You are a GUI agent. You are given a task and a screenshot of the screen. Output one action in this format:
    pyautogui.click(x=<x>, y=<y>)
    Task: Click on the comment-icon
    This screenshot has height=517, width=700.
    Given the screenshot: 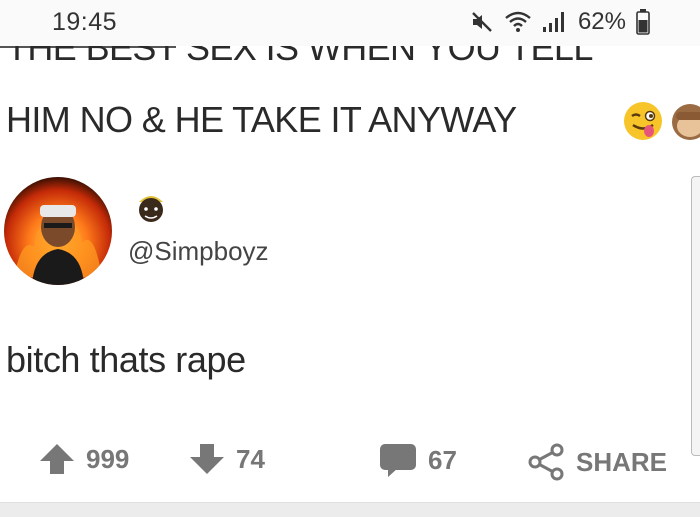 What is the action you would take?
    pyautogui.click(x=398, y=460)
    